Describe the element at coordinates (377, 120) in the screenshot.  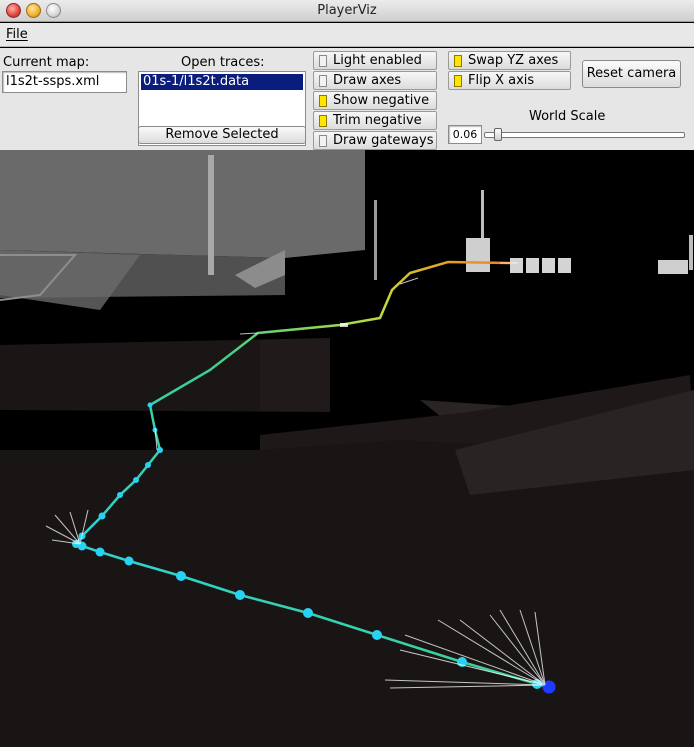
I see `trim-negative-label: Trim negative` at that location.